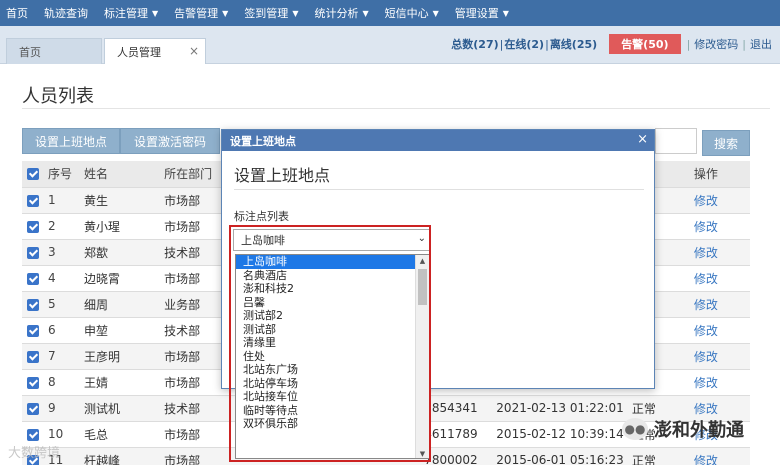 This screenshot has width=780, height=465. What do you see at coordinates (422, 453) in the screenshot?
I see `scroll-down-icon: ▼` at bounding box center [422, 453].